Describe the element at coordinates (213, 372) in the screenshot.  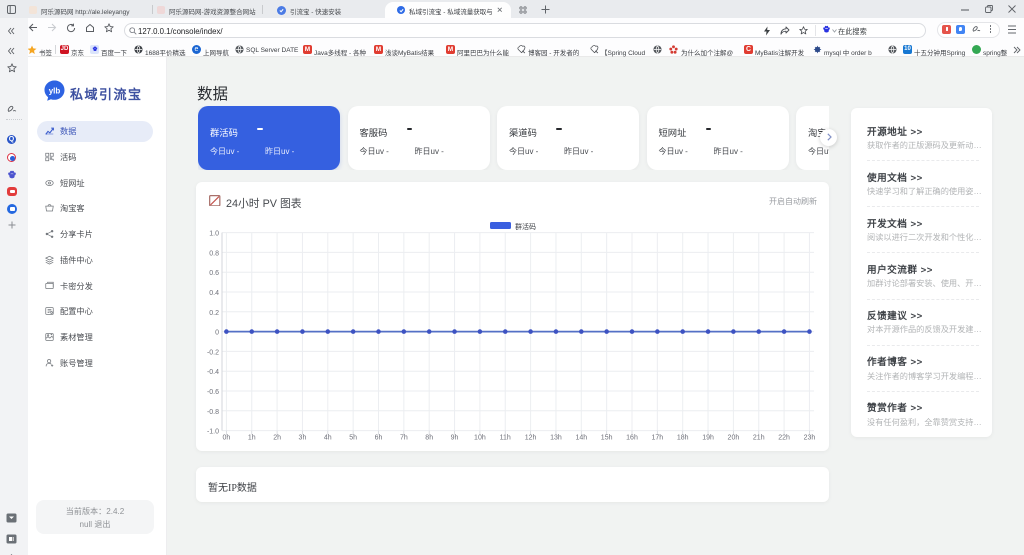
I see `svg-text: -0.4` at that location.